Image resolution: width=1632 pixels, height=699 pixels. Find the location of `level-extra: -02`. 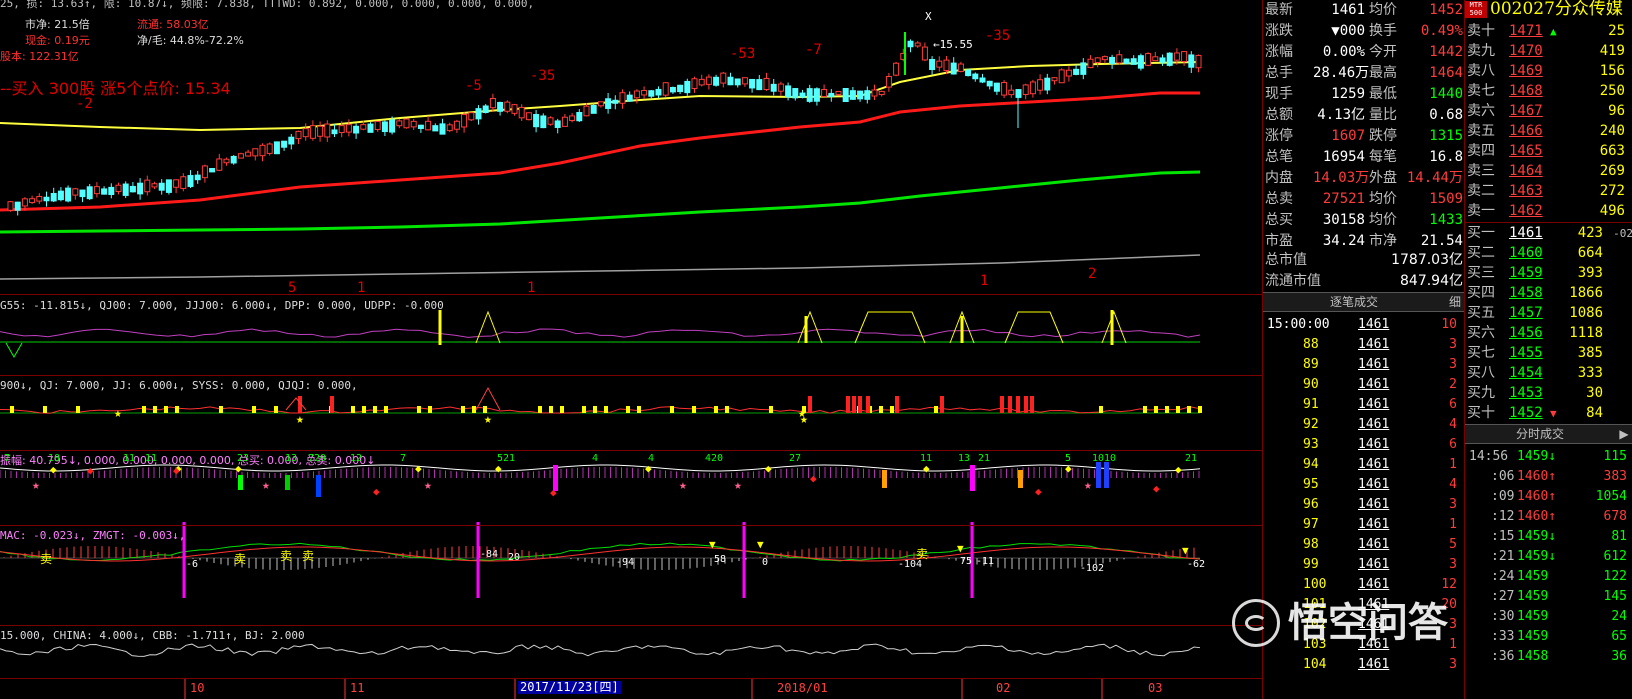

level-extra: -02 is located at coordinates (1622, 233).